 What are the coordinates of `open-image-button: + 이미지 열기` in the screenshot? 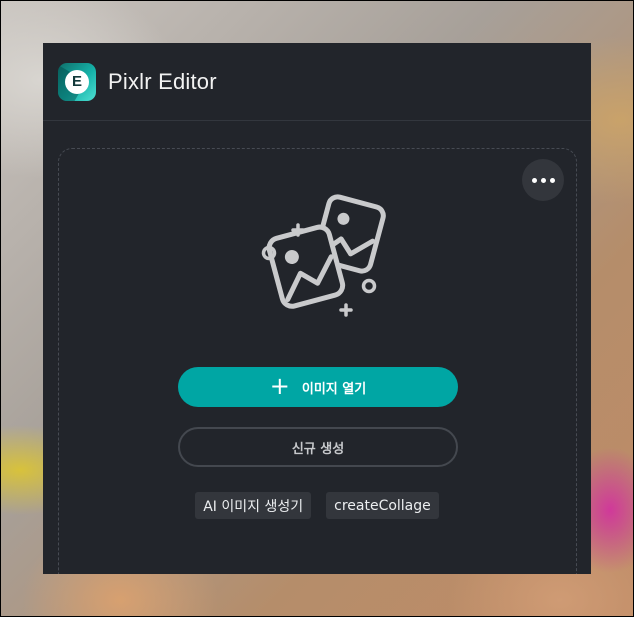 It's located at (318, 387).